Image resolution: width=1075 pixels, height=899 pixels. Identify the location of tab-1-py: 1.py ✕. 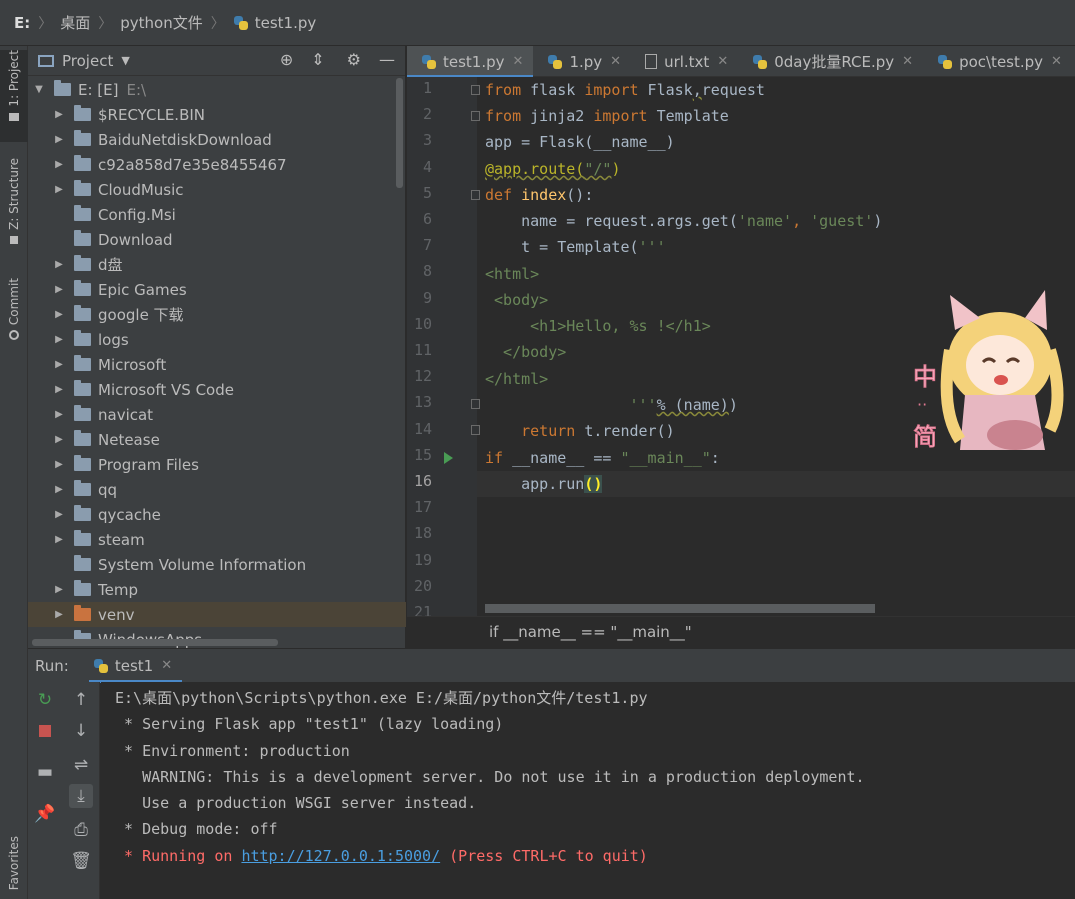
(582, 61).